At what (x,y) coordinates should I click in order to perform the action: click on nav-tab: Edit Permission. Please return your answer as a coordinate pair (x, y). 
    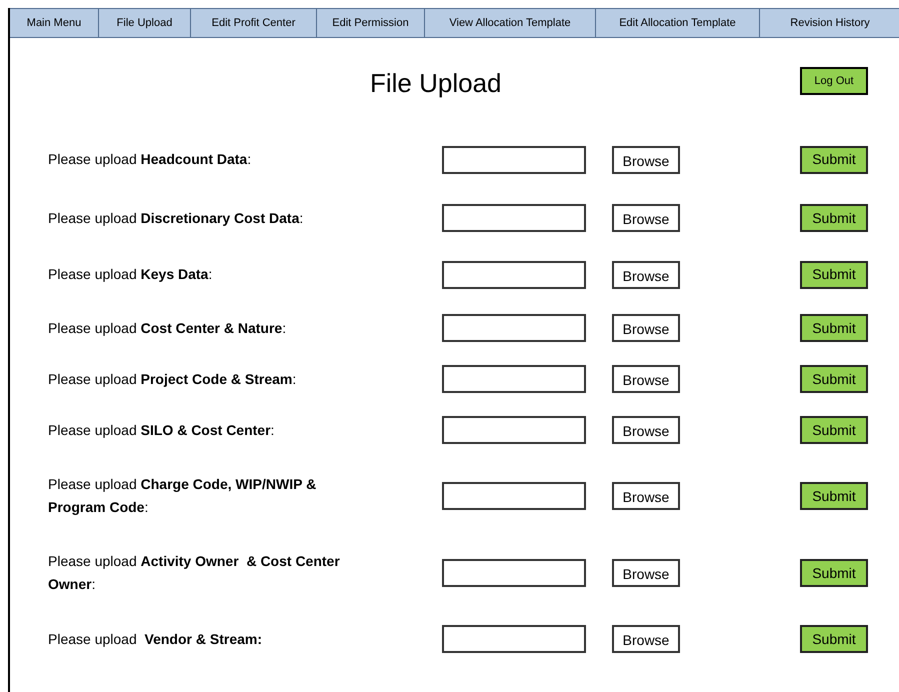
    Looking at the image, I should click on (371, 23).